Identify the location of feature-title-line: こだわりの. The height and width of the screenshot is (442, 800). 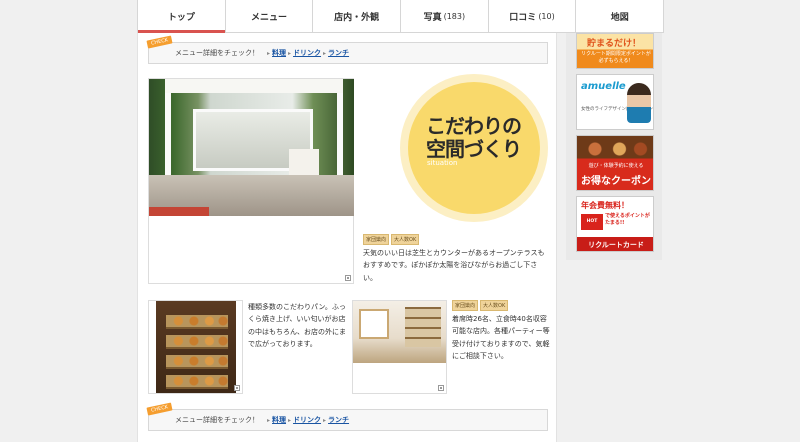
(474, 126).